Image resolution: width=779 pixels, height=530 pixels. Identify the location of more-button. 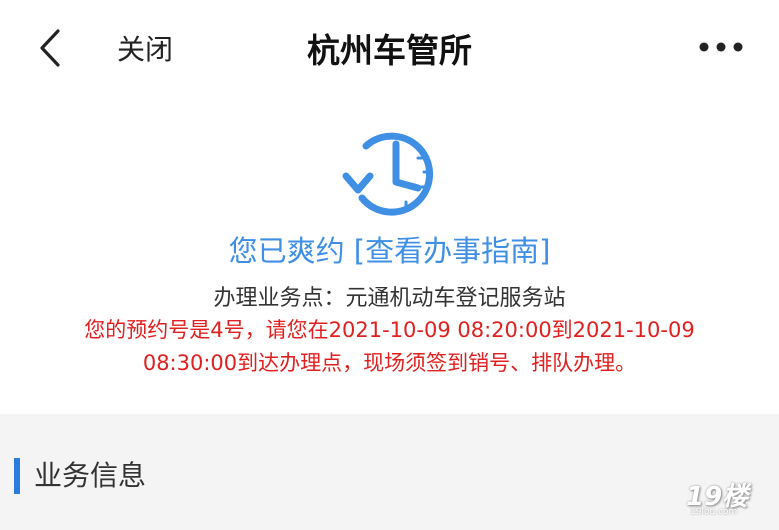
(721, 47).